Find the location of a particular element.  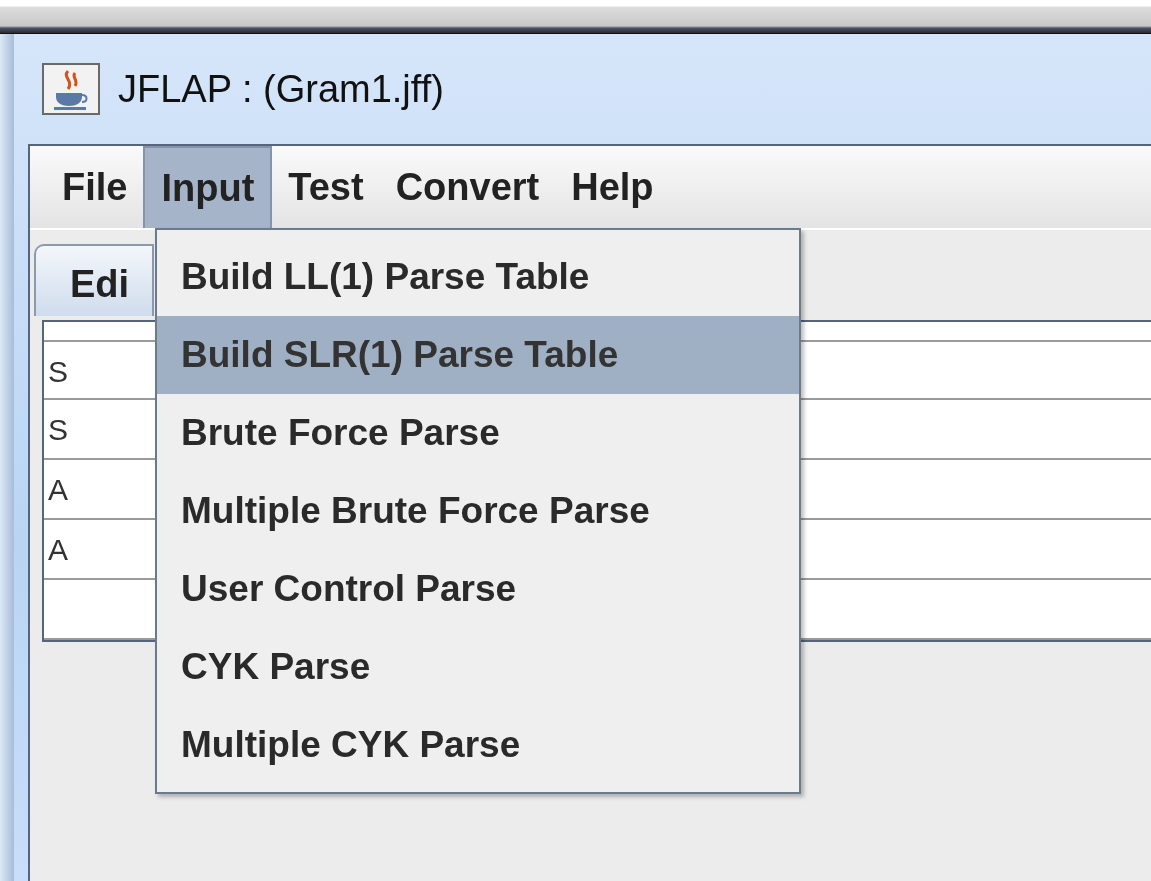

menu-item: Input is located at coordinates (208, 187).